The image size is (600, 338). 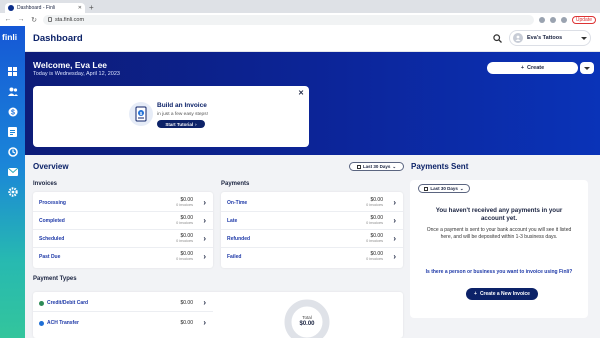 What do you see at coordinates (52, 239) in the screenshot?
I see `row-label: Scheduled` at bounding box center [52, 239].